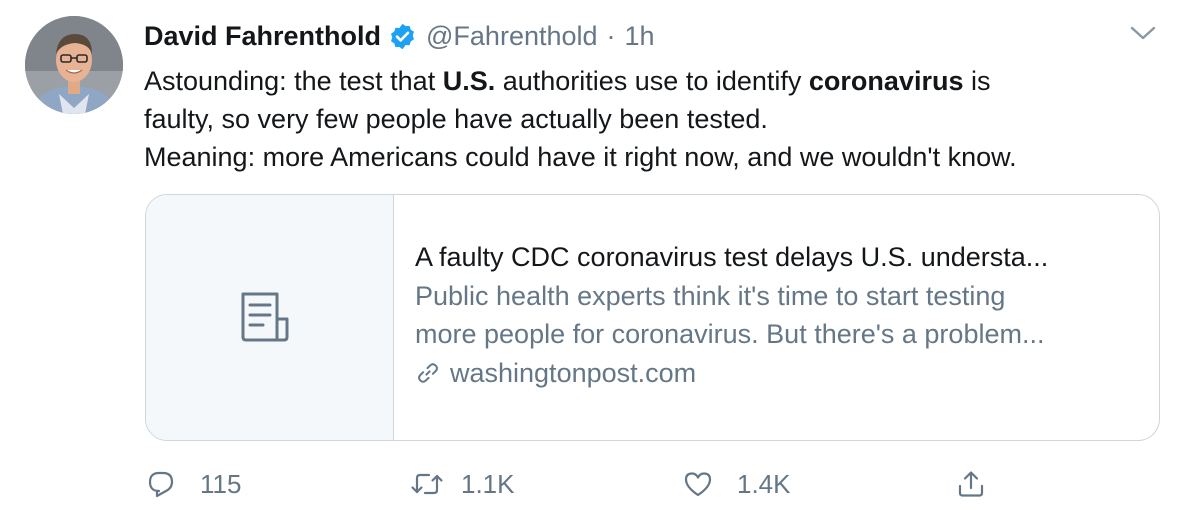 This screenshot has height=518, width=1192. I want to click on card-thumbnail, so click(270, 317).